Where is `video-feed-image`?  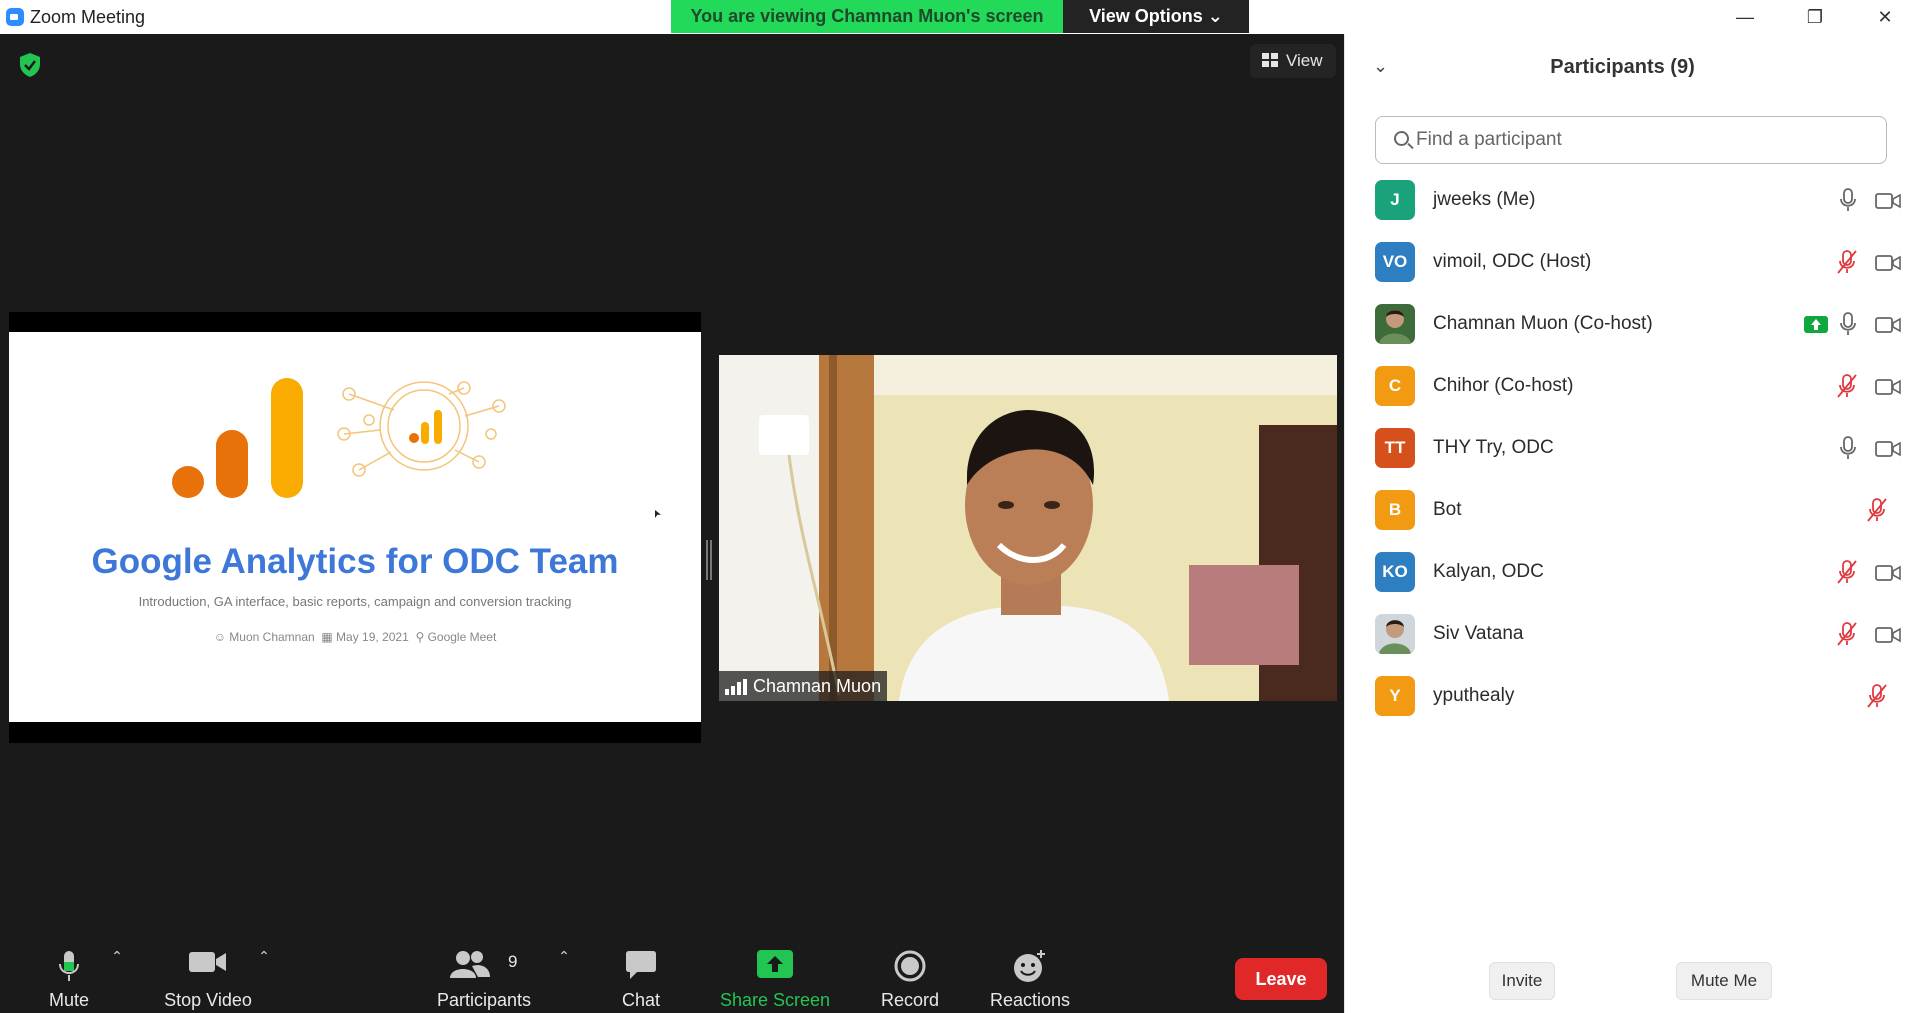
video-feed-image is located at coordinates (1028, 528).